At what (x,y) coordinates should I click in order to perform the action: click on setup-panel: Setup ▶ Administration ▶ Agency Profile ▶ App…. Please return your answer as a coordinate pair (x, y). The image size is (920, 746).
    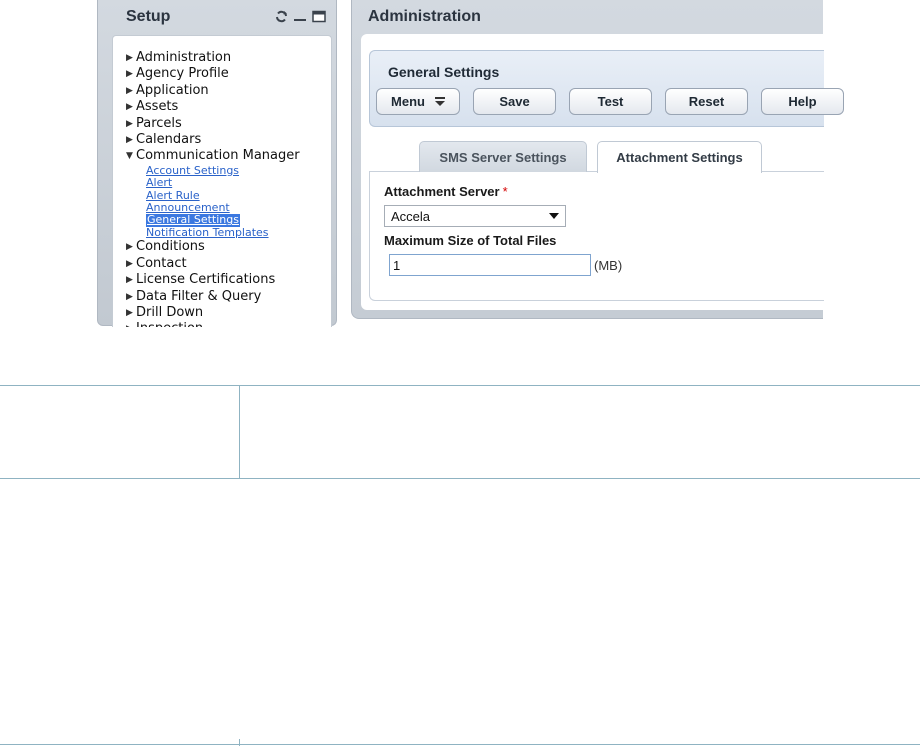
    Looking at the image, I should click on (217, 163).